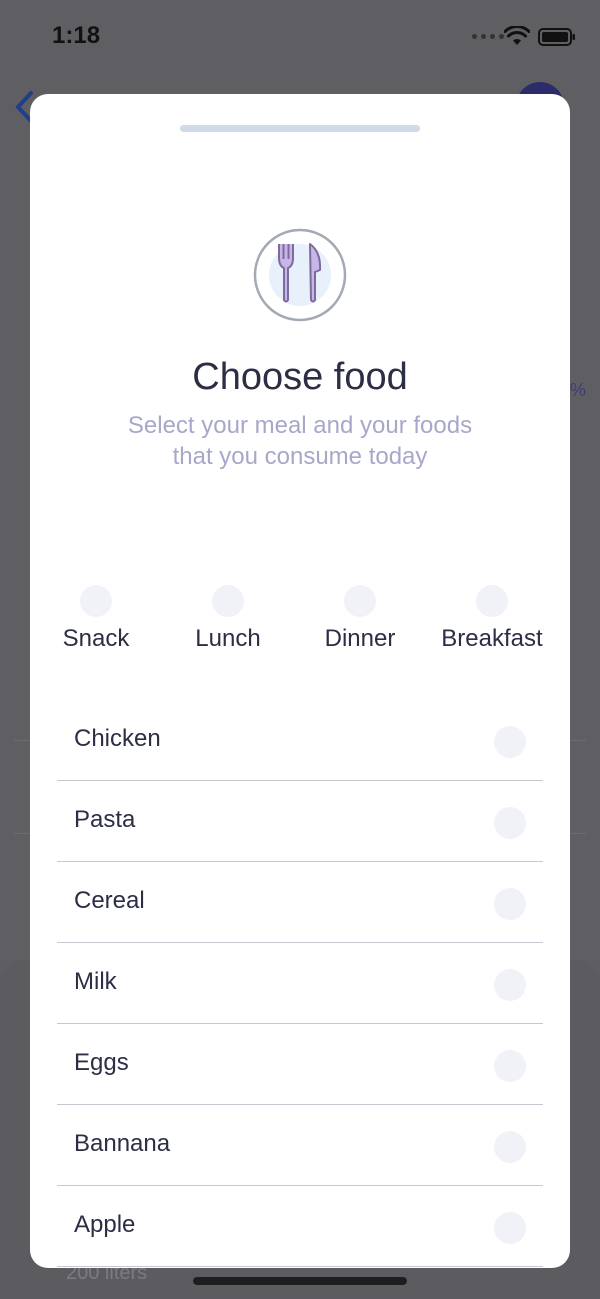 The image size is (600, 1299). Describe the element at coordinates (300, 1064) in the screenshot. I see `food-row-eggs: Eggs` at that location.